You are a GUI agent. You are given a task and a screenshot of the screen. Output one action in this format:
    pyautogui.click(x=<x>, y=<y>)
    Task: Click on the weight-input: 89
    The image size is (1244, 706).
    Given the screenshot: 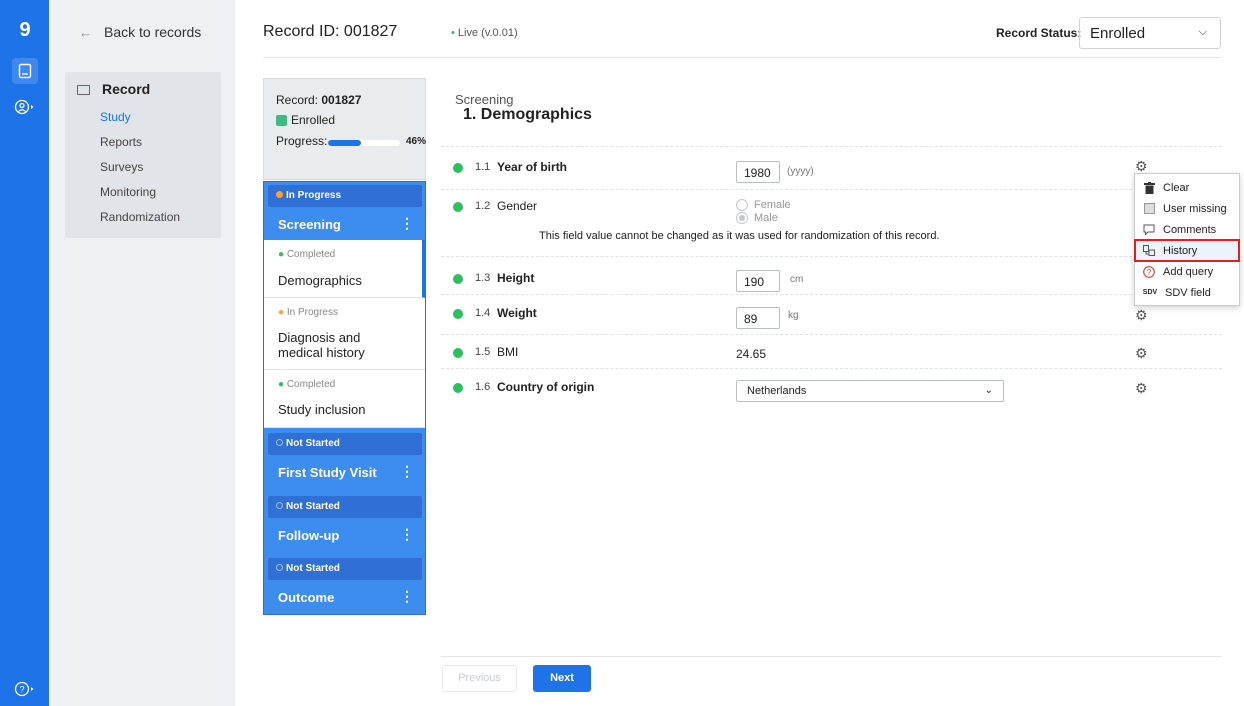 What is the action you would take?
    pyautogui.click(x=758, y=318)
    